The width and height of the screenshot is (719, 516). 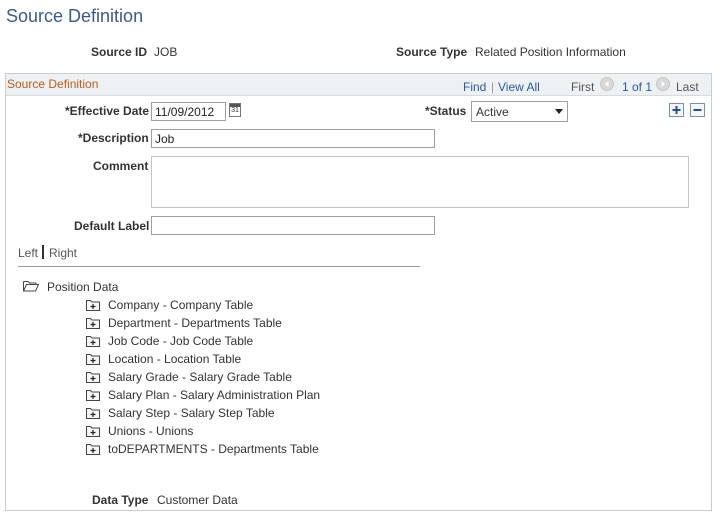 I want to click on default-label-label: Default Label, so click(x=112, y=226).